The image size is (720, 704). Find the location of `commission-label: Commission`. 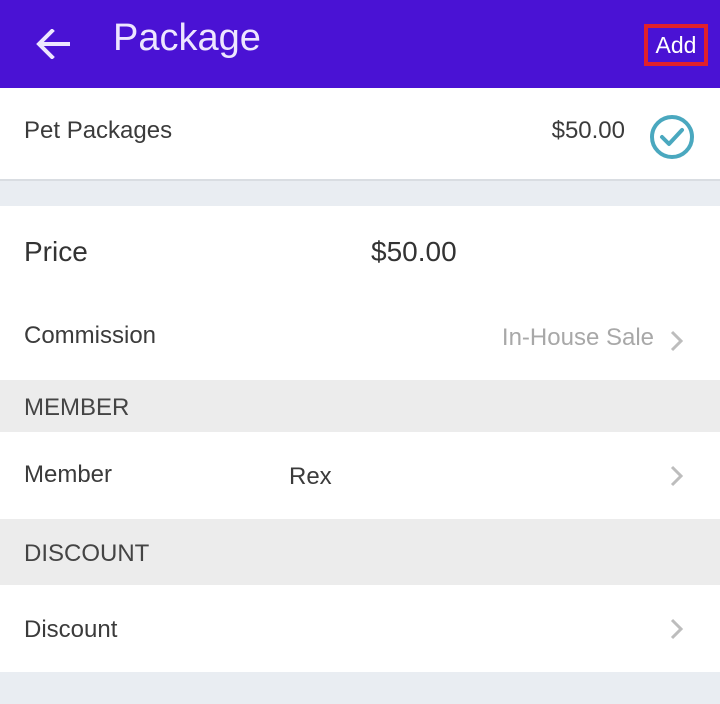

commission-label: Commission is located at coordinates (90, 335).